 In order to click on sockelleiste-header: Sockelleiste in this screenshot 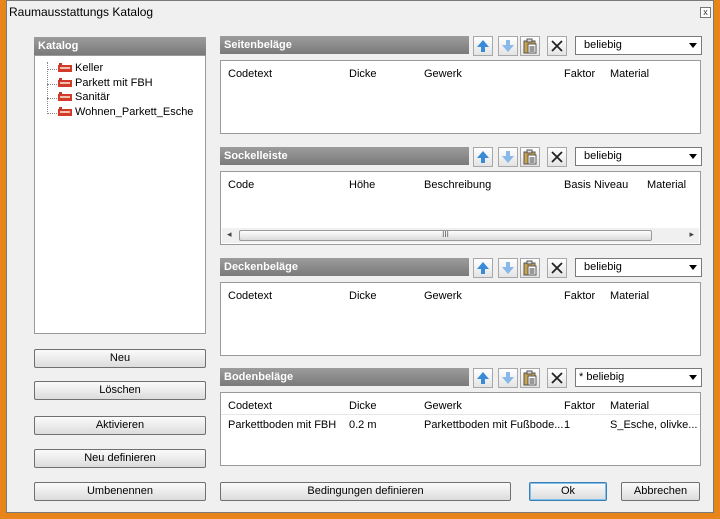, I will do `click(344, 156)`.